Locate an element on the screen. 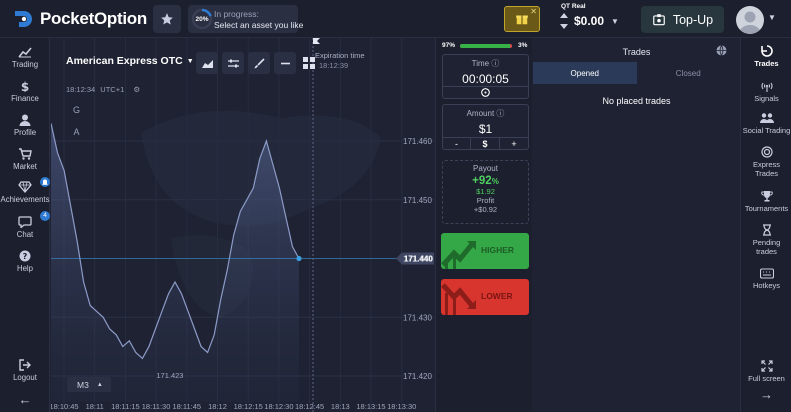 This screenshot has height=412, width=791. amount-increase-button: + is located at coordinates (514, 143).